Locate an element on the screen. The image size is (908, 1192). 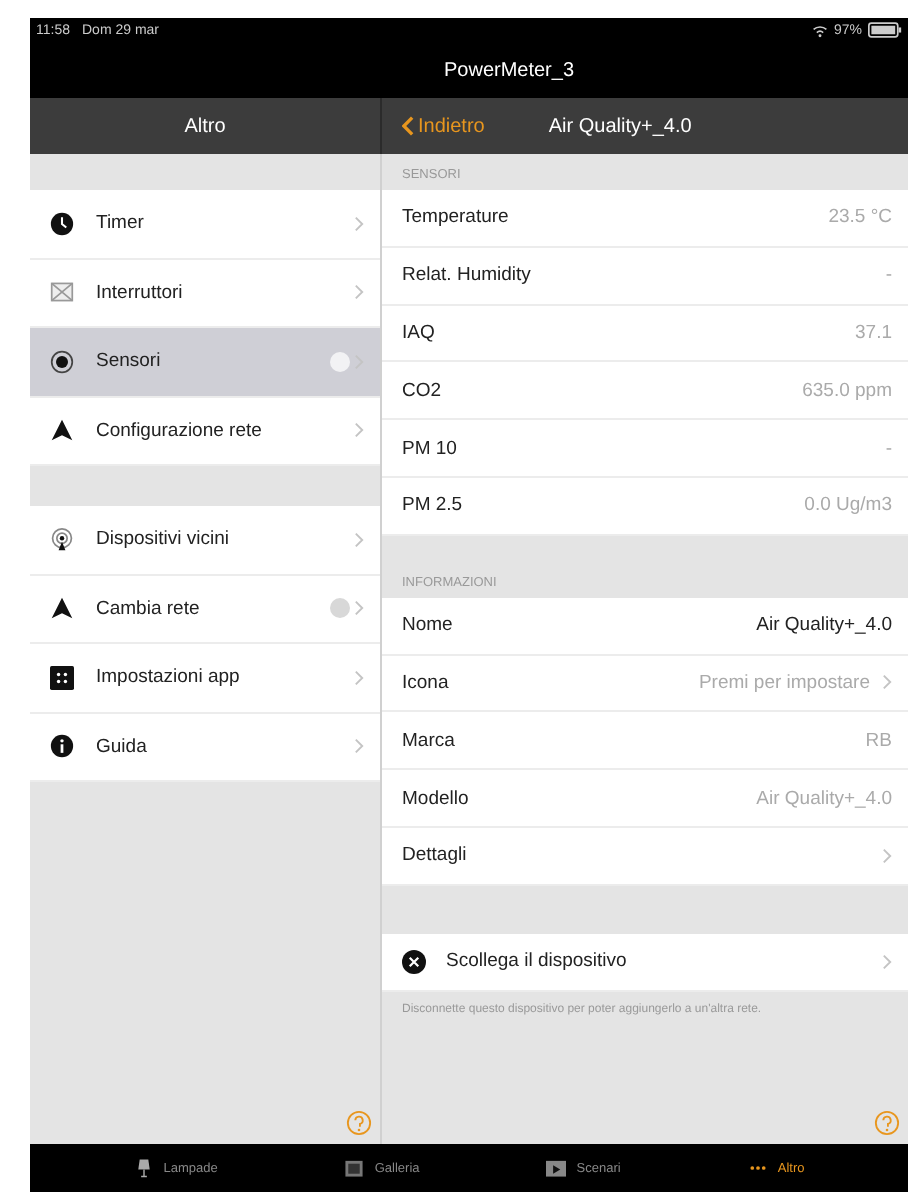
row-label: Nome is located at coordinates (427, 625).